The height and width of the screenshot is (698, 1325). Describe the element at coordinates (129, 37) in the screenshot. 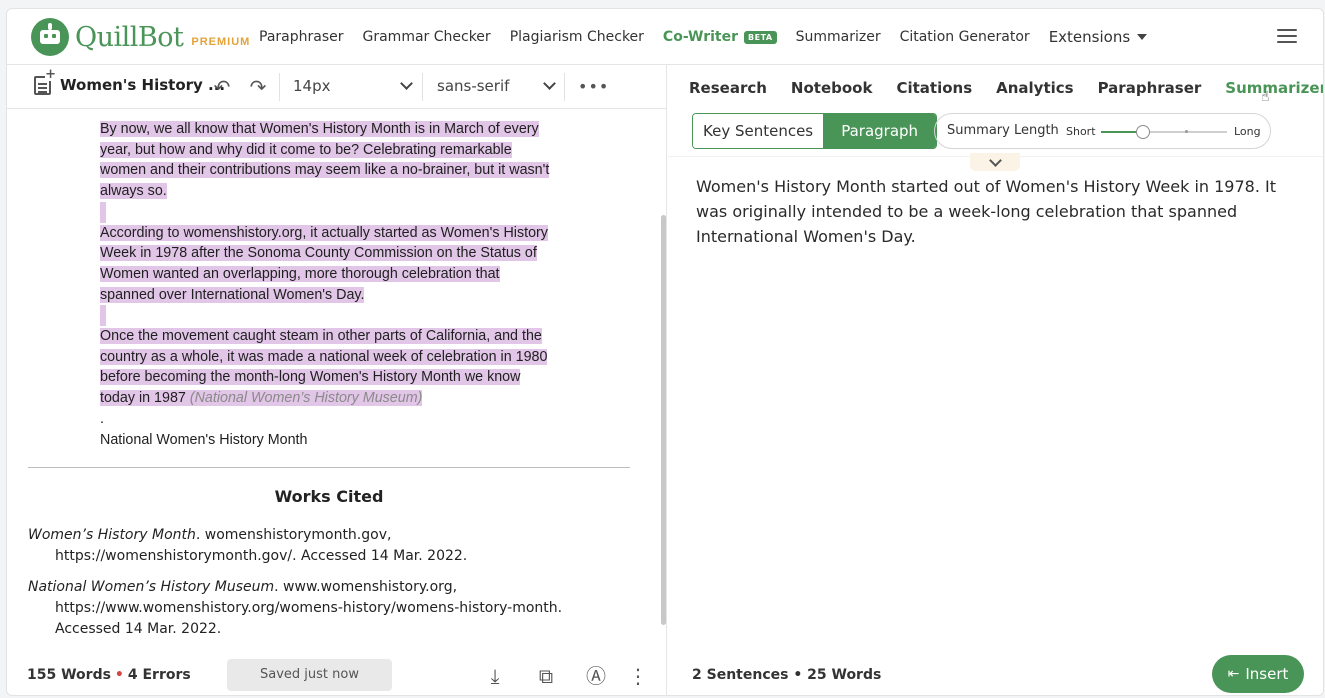

I see `brand-name: QuillBot` at that location.